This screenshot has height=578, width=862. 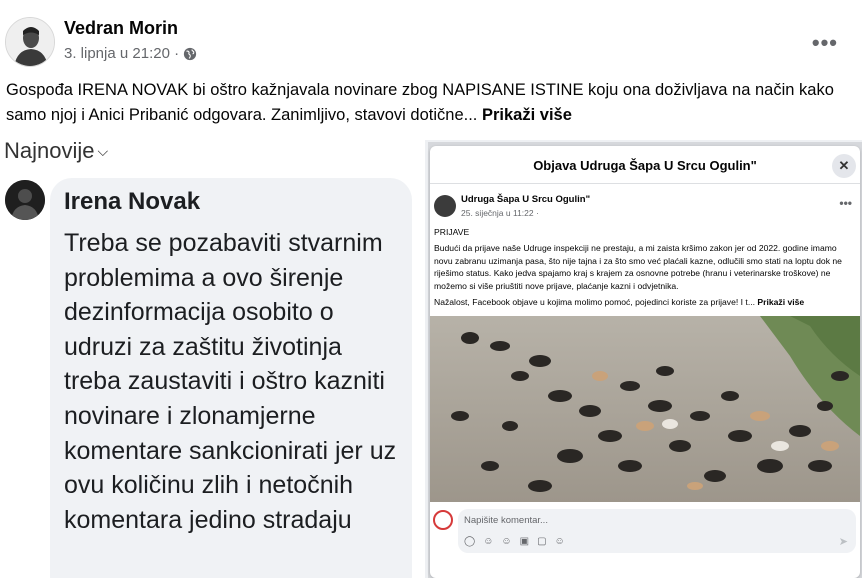 What do you see at coordinates (559, 541) in the screenshot?
I see `sticker-face-icon: ☺` at bounding box center [559, 541].